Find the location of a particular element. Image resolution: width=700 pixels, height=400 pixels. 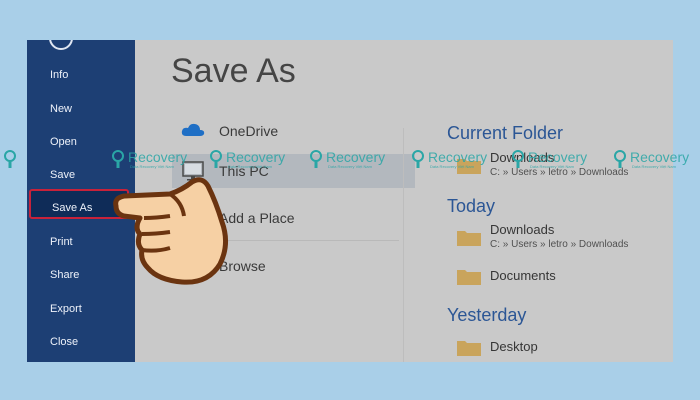

folder-name: Documents is located at coordinates (523, 275).